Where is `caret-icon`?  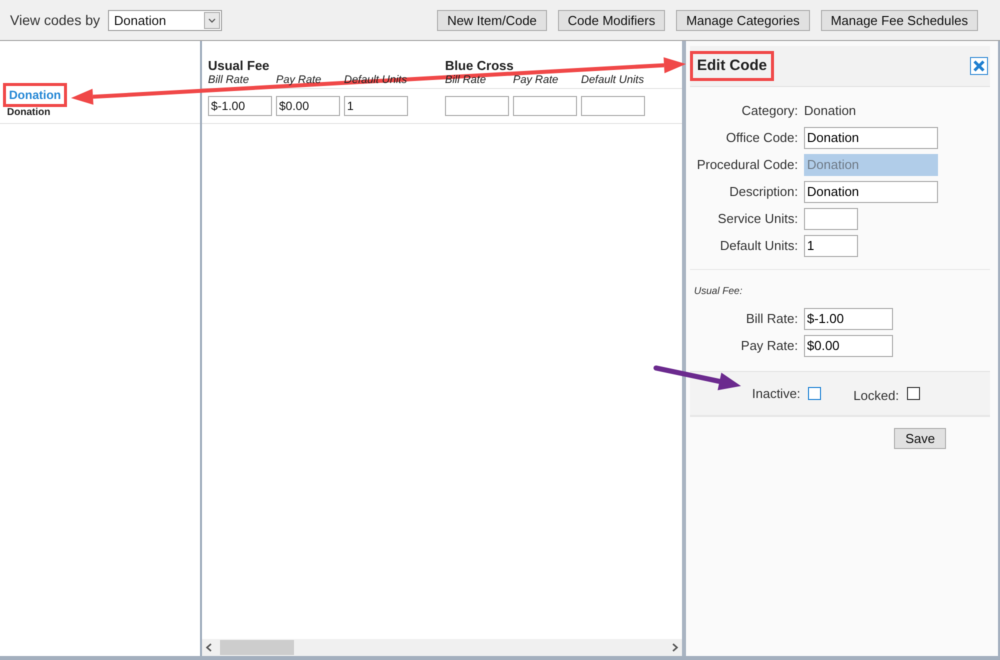
caret-icon is located at coordinates (212, 20).